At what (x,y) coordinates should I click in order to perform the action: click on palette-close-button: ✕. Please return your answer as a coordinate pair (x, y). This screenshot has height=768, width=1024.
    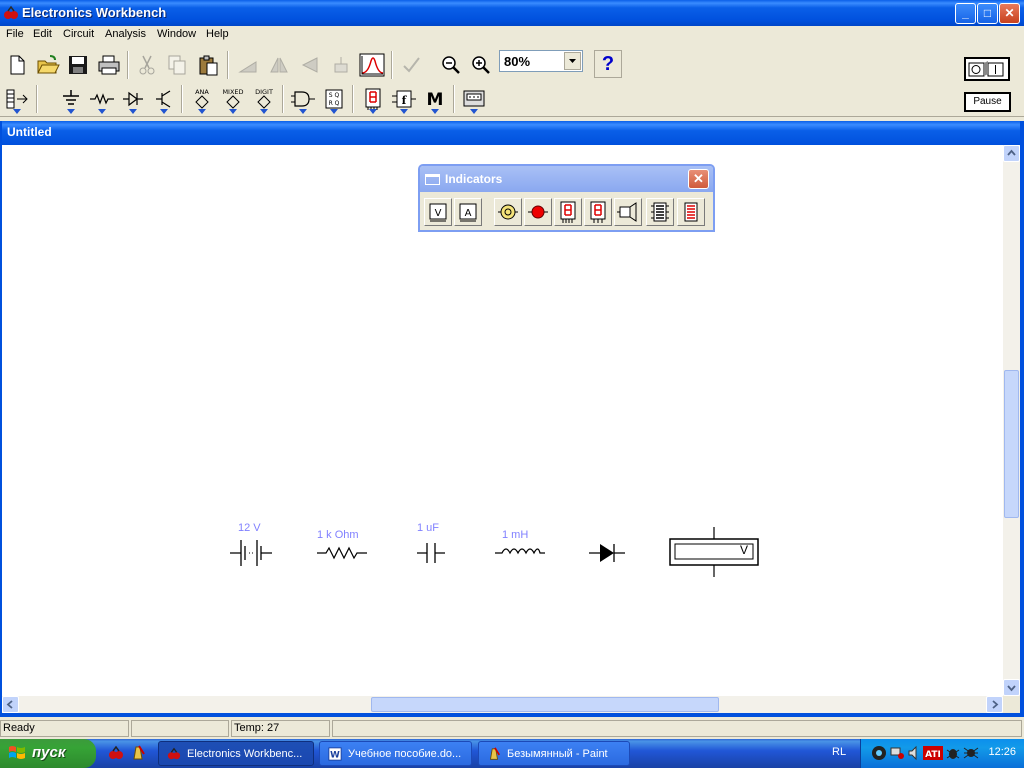
    Looking at the image, I should click on (698, 179).